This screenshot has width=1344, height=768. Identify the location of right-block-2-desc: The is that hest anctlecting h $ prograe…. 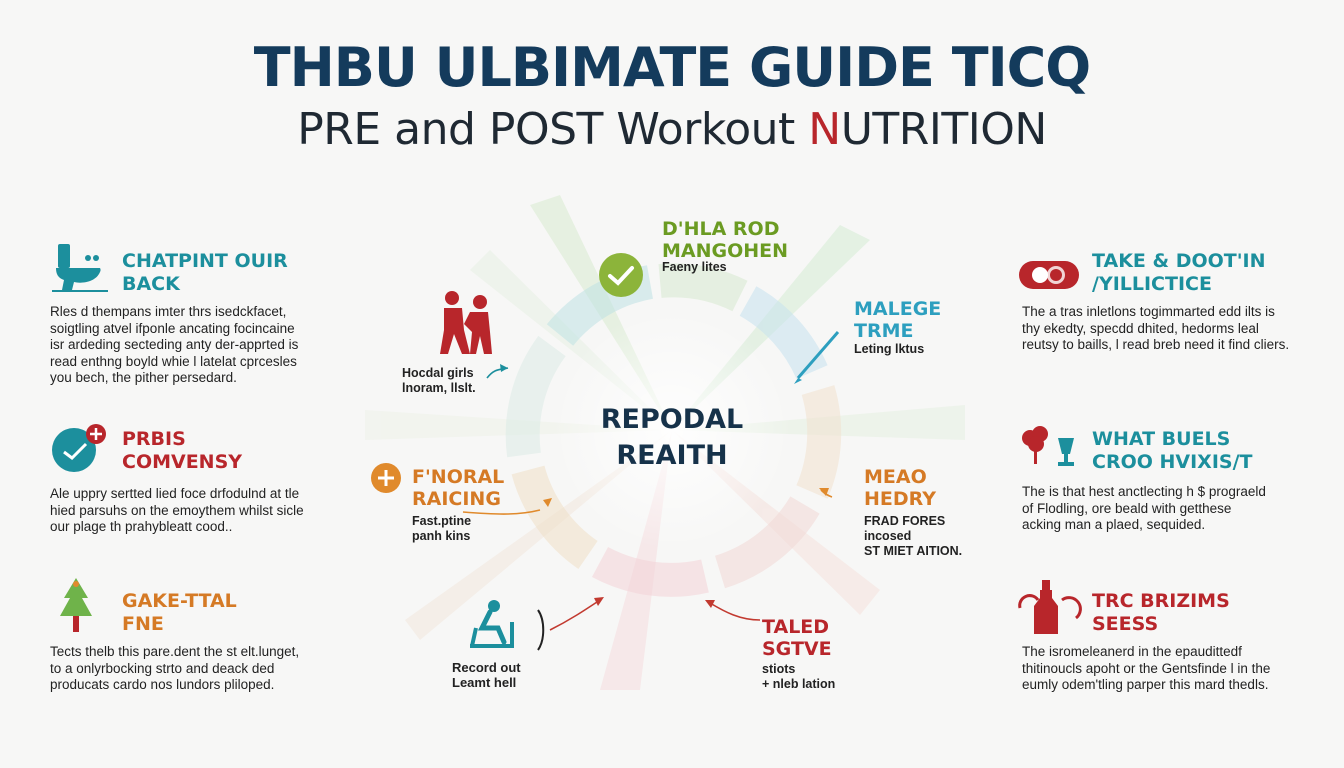
(1144, 508).